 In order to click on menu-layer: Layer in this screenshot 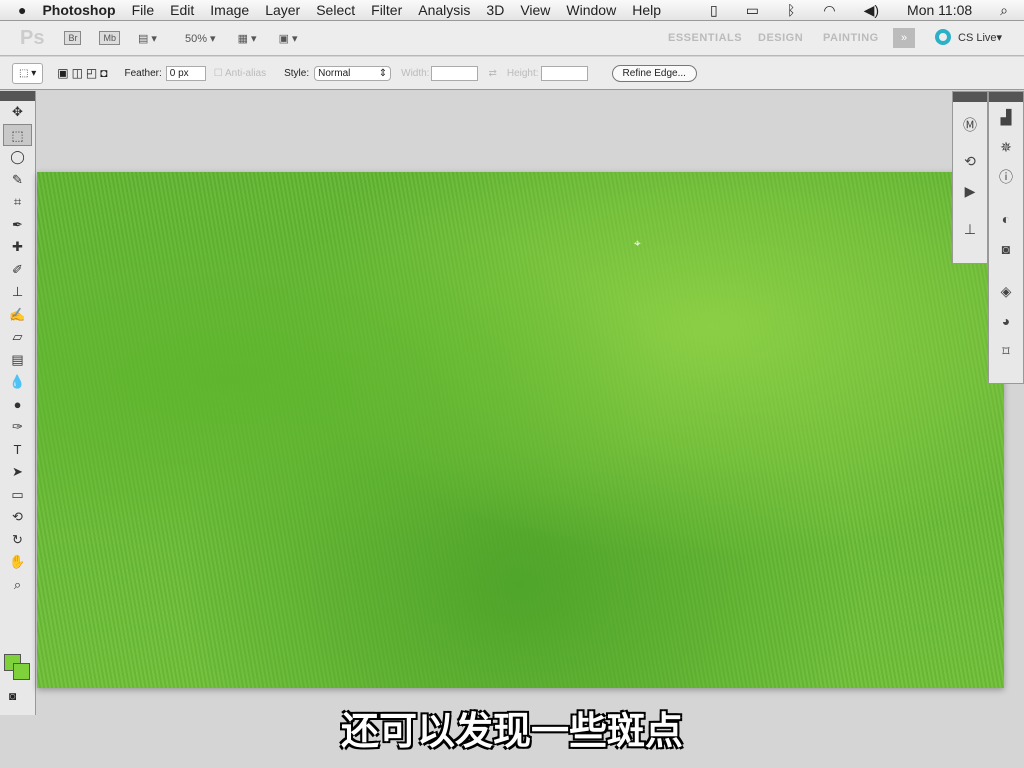, I will do `click(282, 10)`.